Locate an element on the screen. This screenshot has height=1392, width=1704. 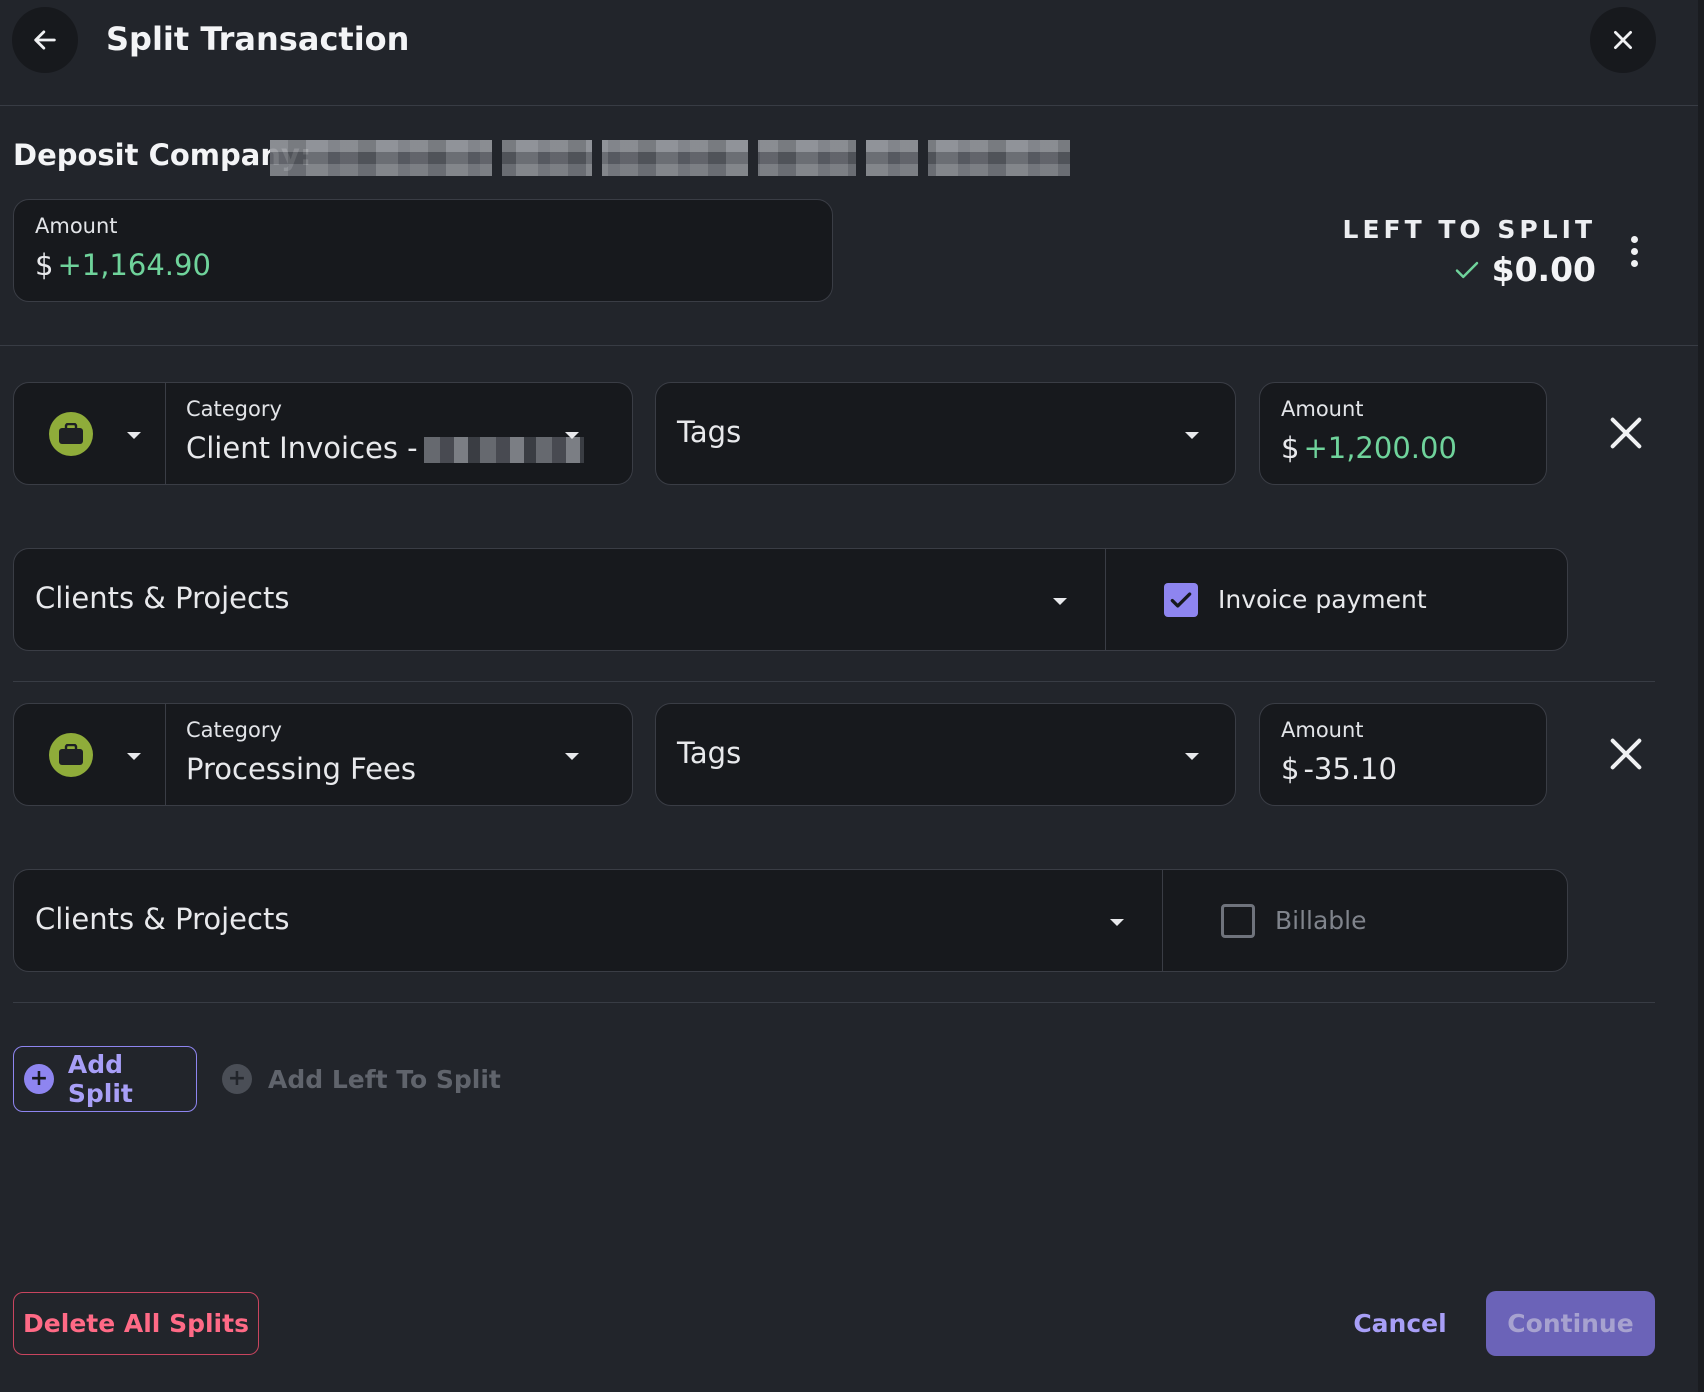
left-to-split-value: $0.00 is located at coordinates (1524, 269).